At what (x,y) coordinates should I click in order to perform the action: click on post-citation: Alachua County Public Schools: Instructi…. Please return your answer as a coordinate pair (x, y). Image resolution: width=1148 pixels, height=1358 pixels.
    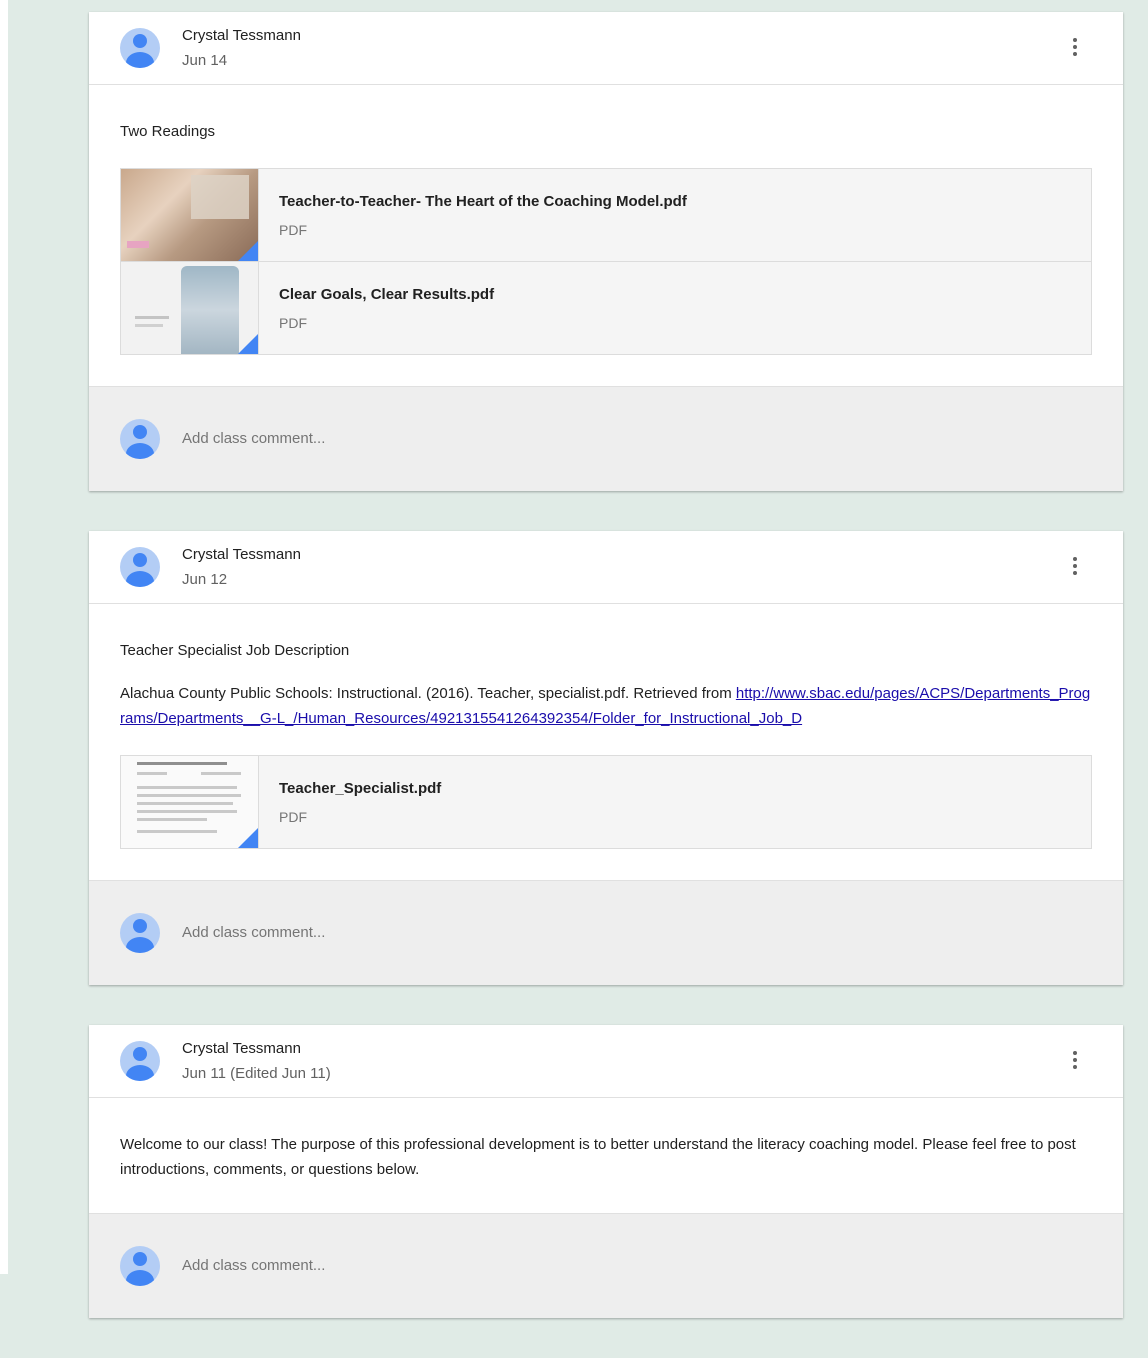
    Looking at the image, I should click on (606, 706).